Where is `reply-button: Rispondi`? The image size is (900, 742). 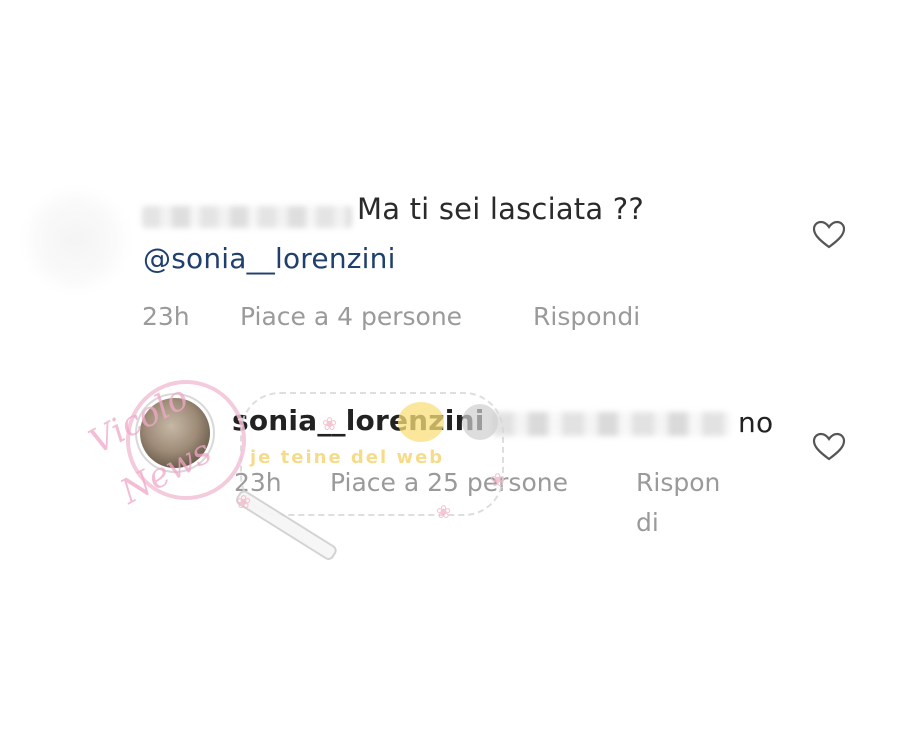
reply-button: Rispondi is located at coordinates (586, 316).